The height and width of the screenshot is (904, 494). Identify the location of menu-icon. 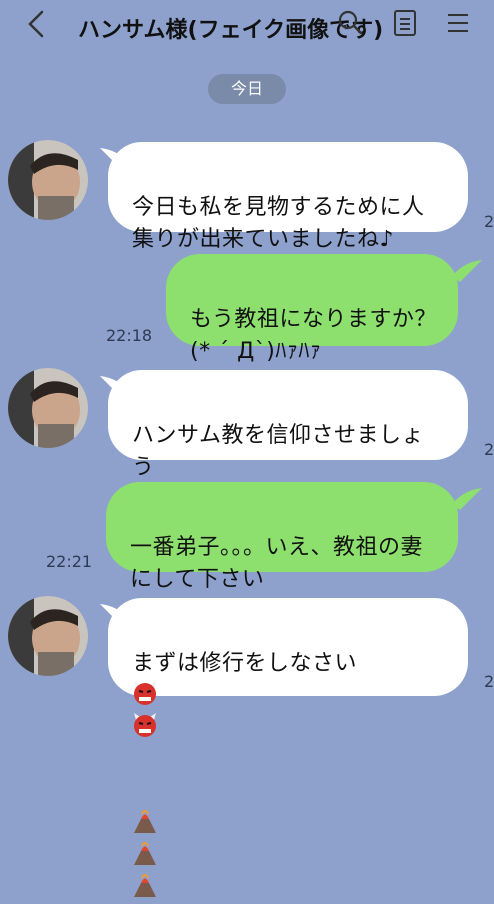
(458, 23).